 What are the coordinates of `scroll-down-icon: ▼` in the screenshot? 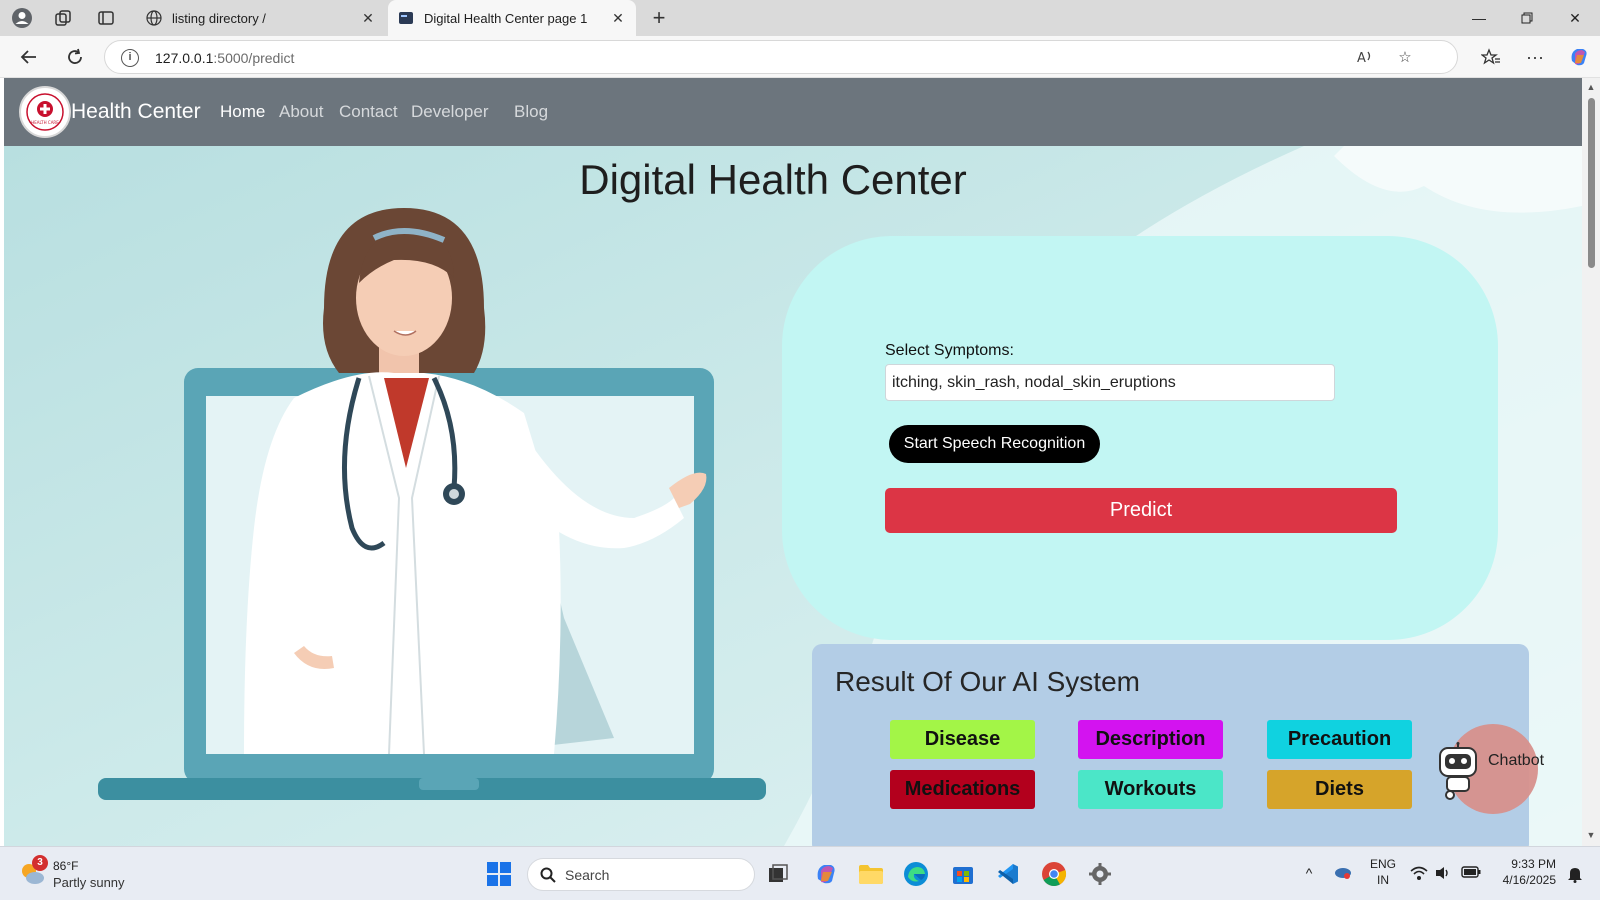 It's located at (1591, 836).